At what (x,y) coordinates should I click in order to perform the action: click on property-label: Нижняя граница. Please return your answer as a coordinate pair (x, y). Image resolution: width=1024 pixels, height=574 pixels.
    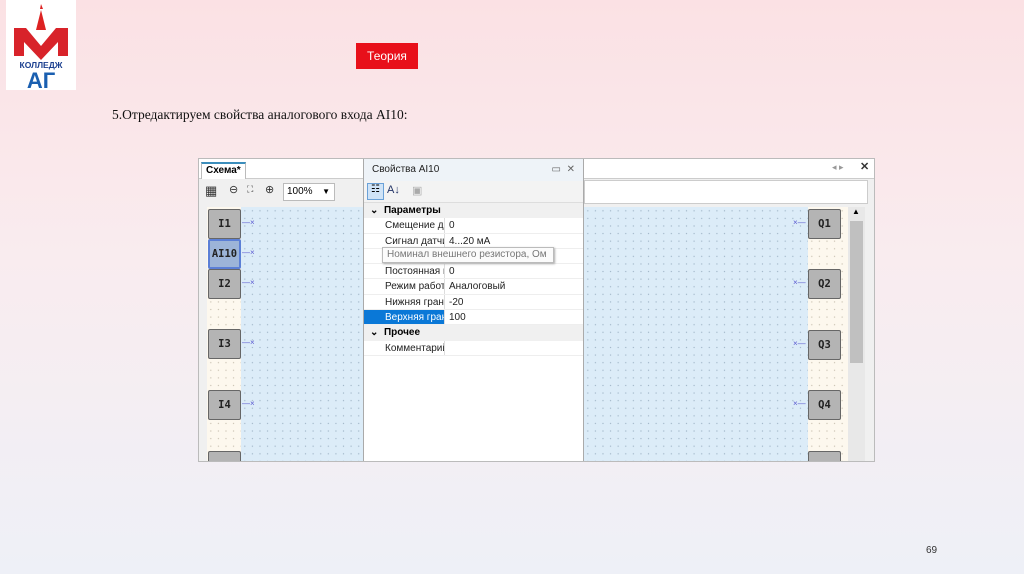
    Looking at the image, I should click on (414, 302).